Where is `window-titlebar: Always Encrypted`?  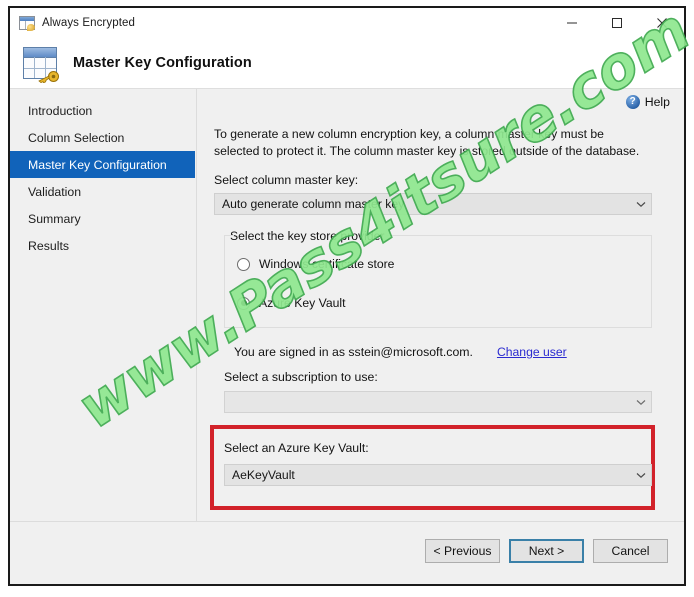 window-titlebar: Always Encrypted is located at coordinates (347, 23).